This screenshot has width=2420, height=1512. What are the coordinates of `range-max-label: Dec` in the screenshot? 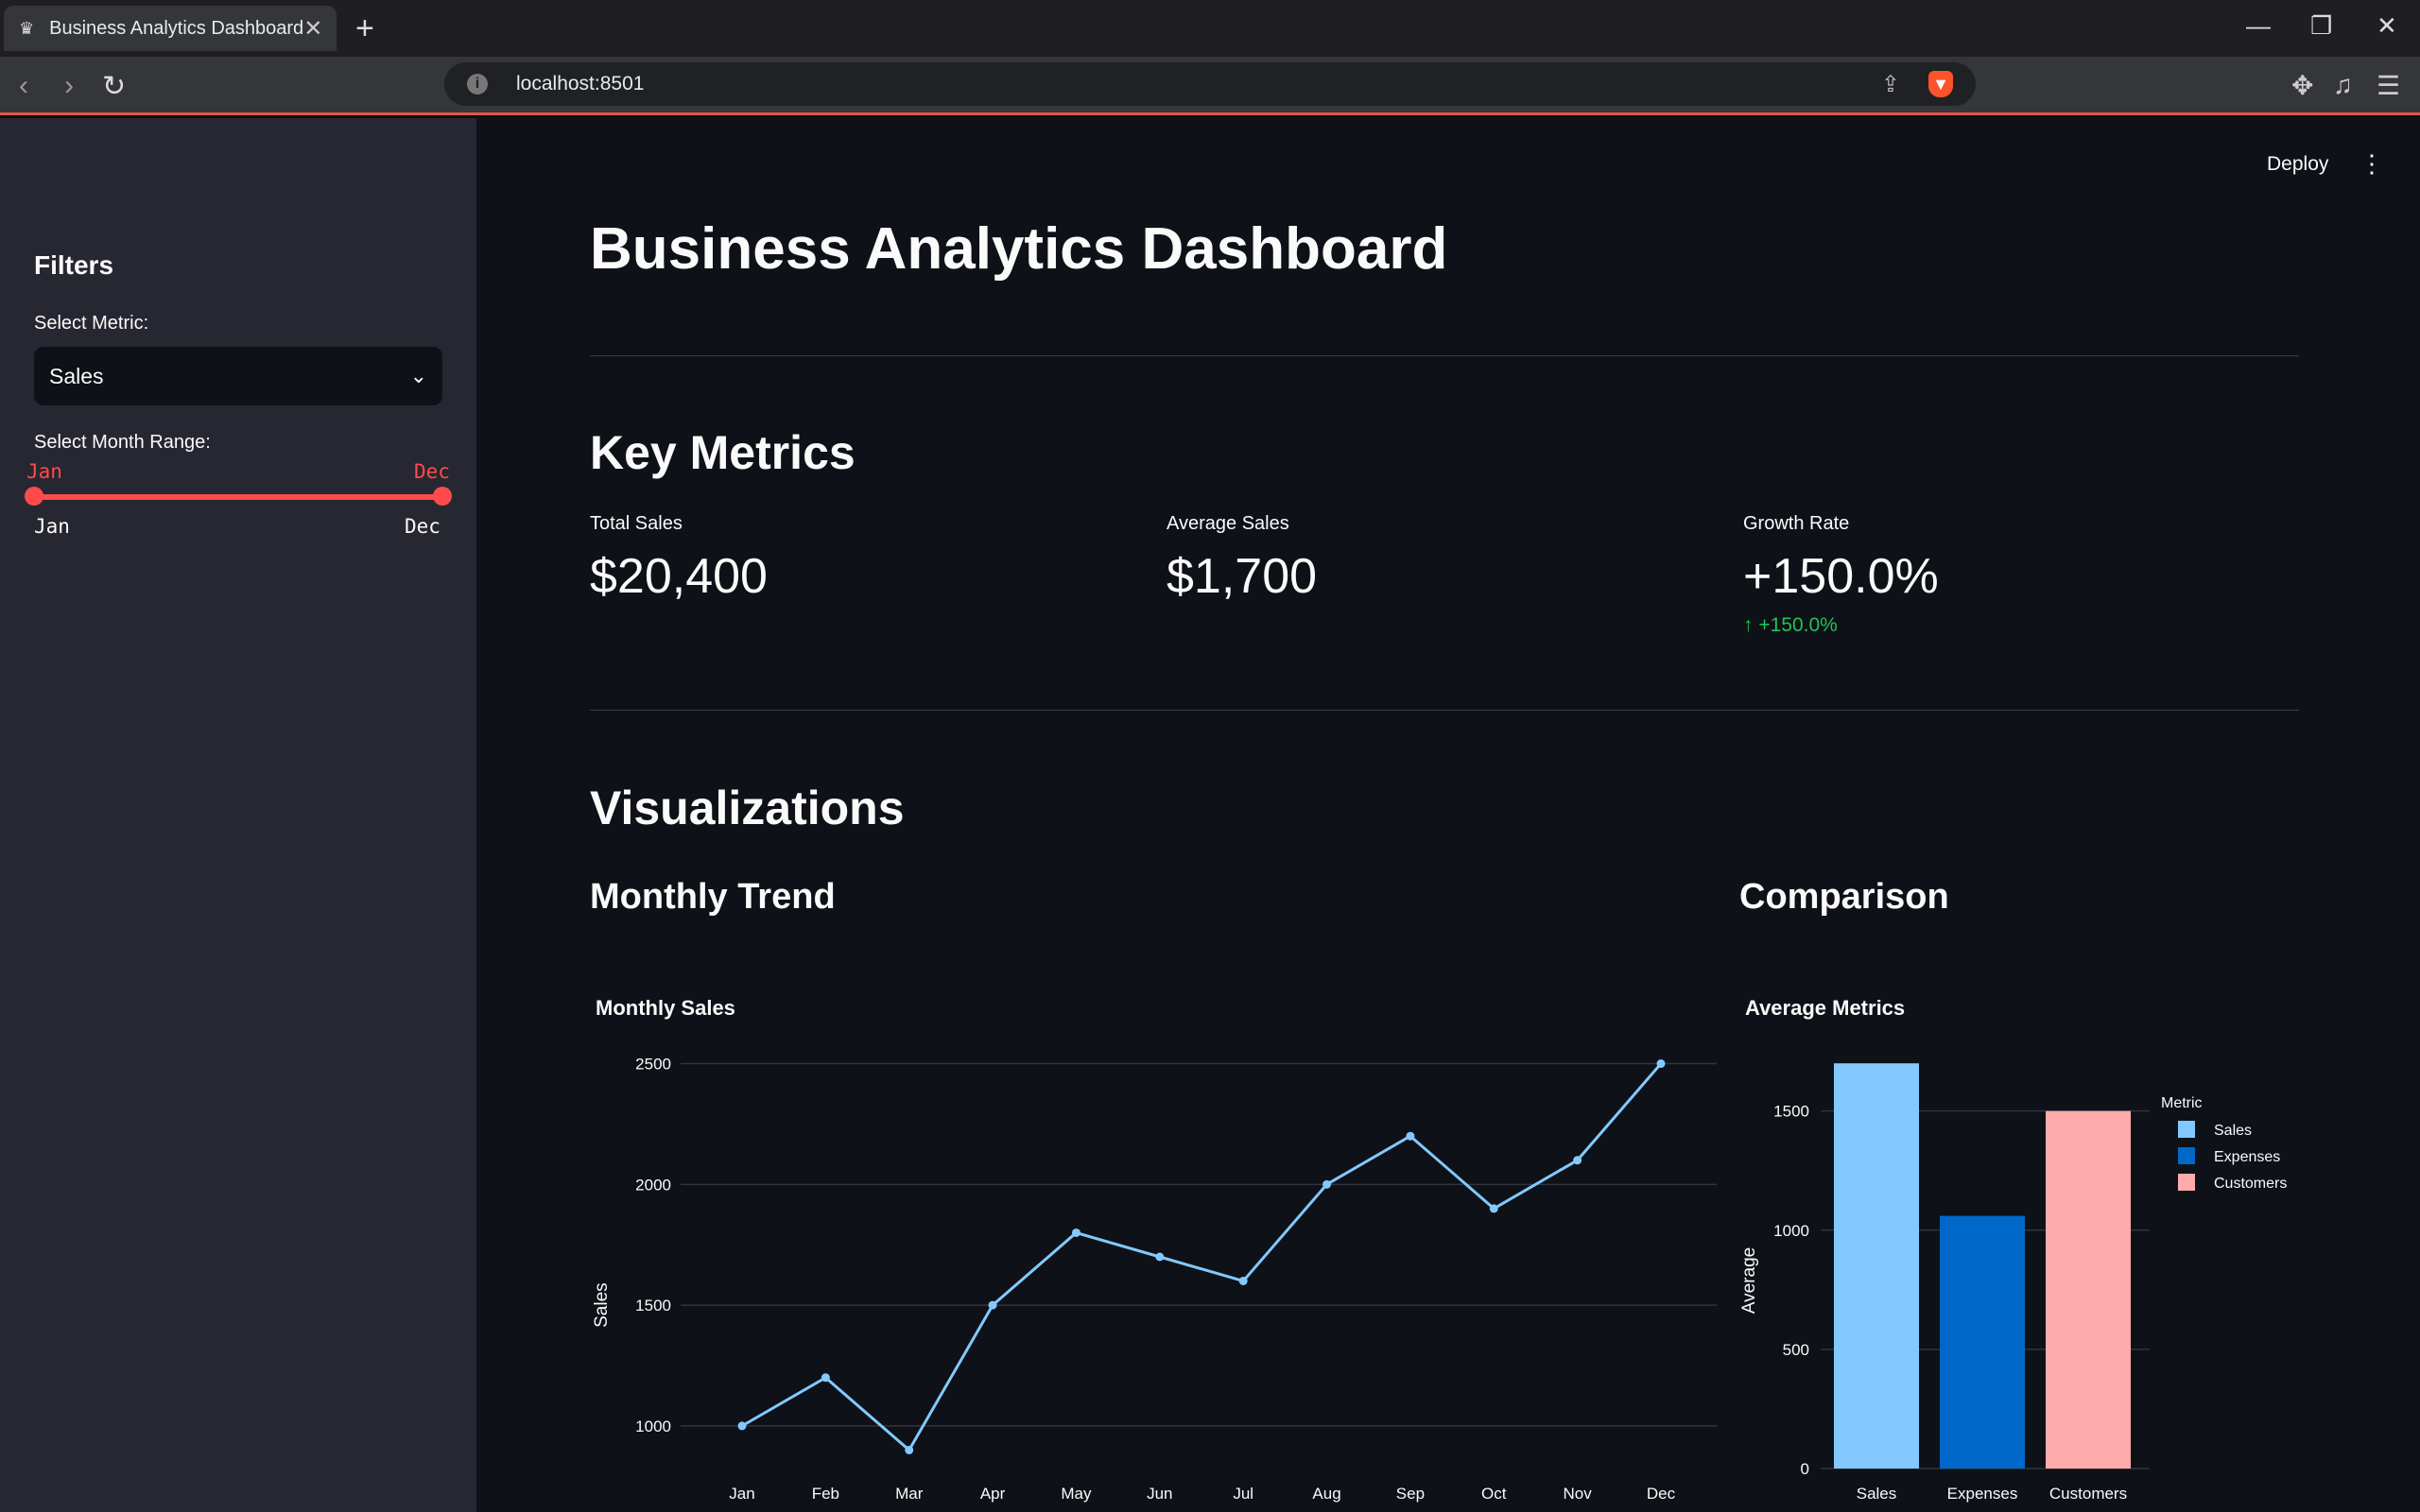 It's located at (423, 526).